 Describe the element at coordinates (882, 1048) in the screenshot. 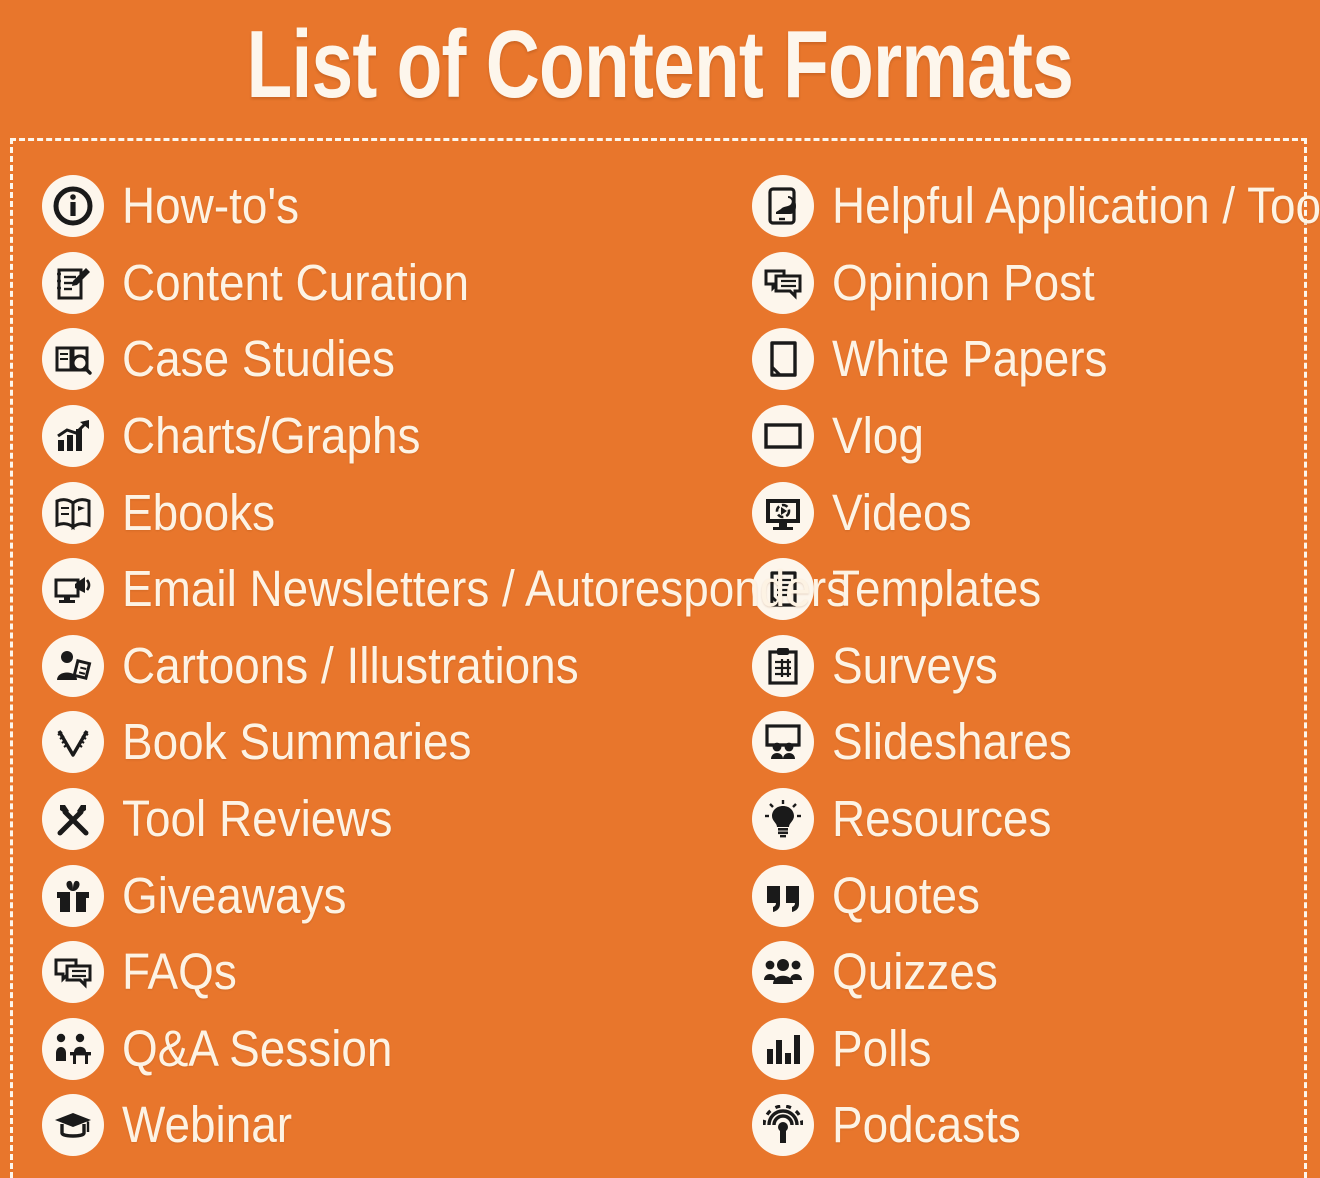

I see `format-label: Polls` at that location.